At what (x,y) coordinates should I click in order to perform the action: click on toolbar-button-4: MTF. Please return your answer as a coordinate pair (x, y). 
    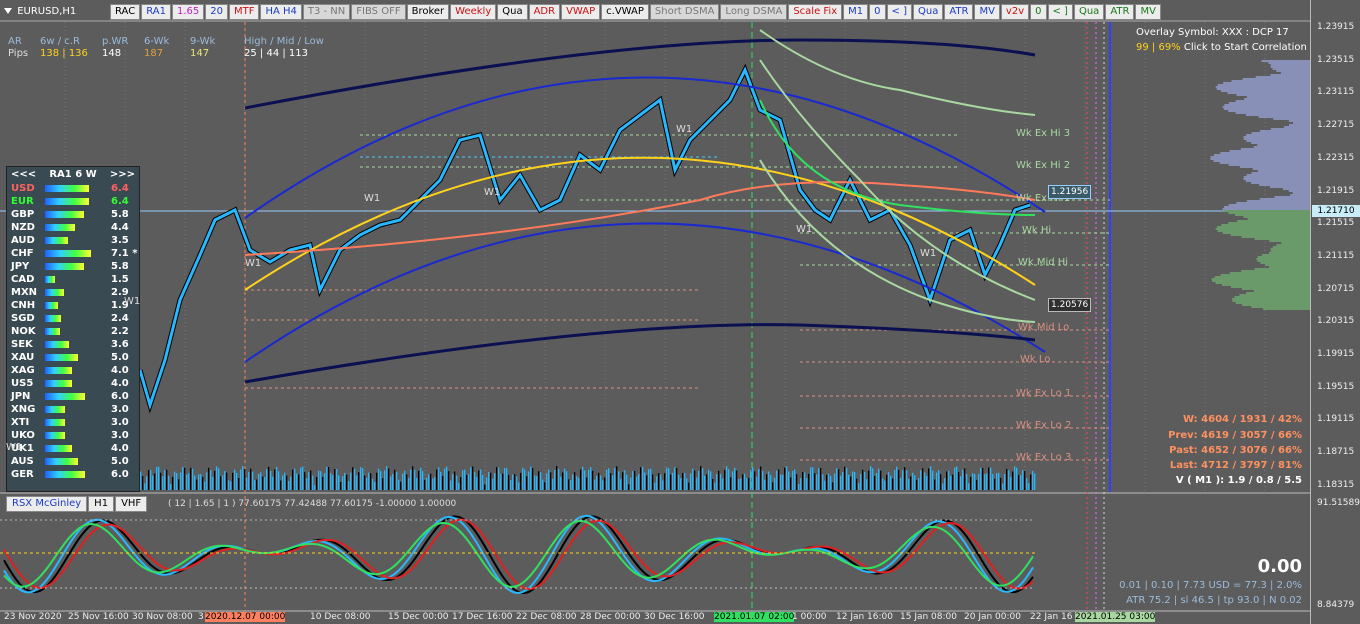
    Looking at the image, I should click on (244, 12).